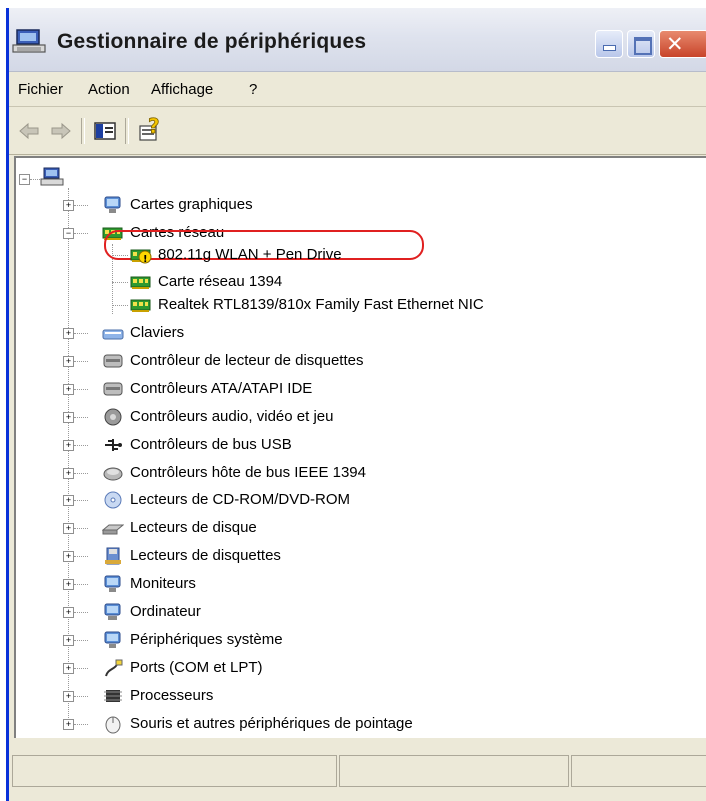 The image size is (706, 801). I want to click on tree-item-label: Contrôleurs de bus USB, so click(211, 444).